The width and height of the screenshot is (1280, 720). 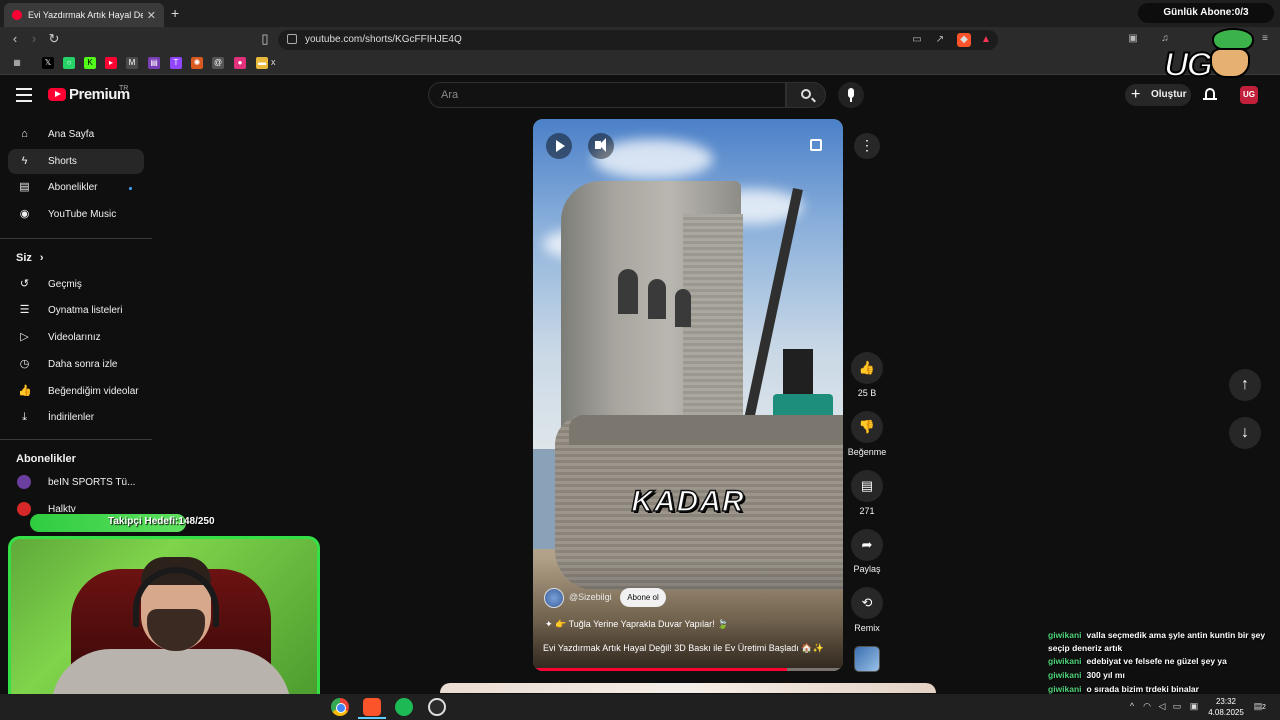 I want to click on kick-bookmark-icon: K, so click(x=90, y=63).